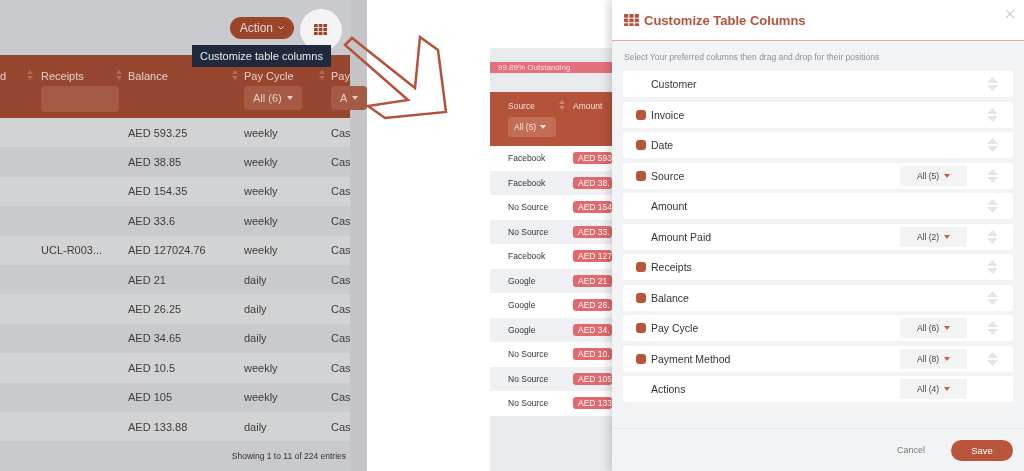  Describe the element at coordinates (669, 389) in the screenshot. I see `column-label: Actions` at that location.